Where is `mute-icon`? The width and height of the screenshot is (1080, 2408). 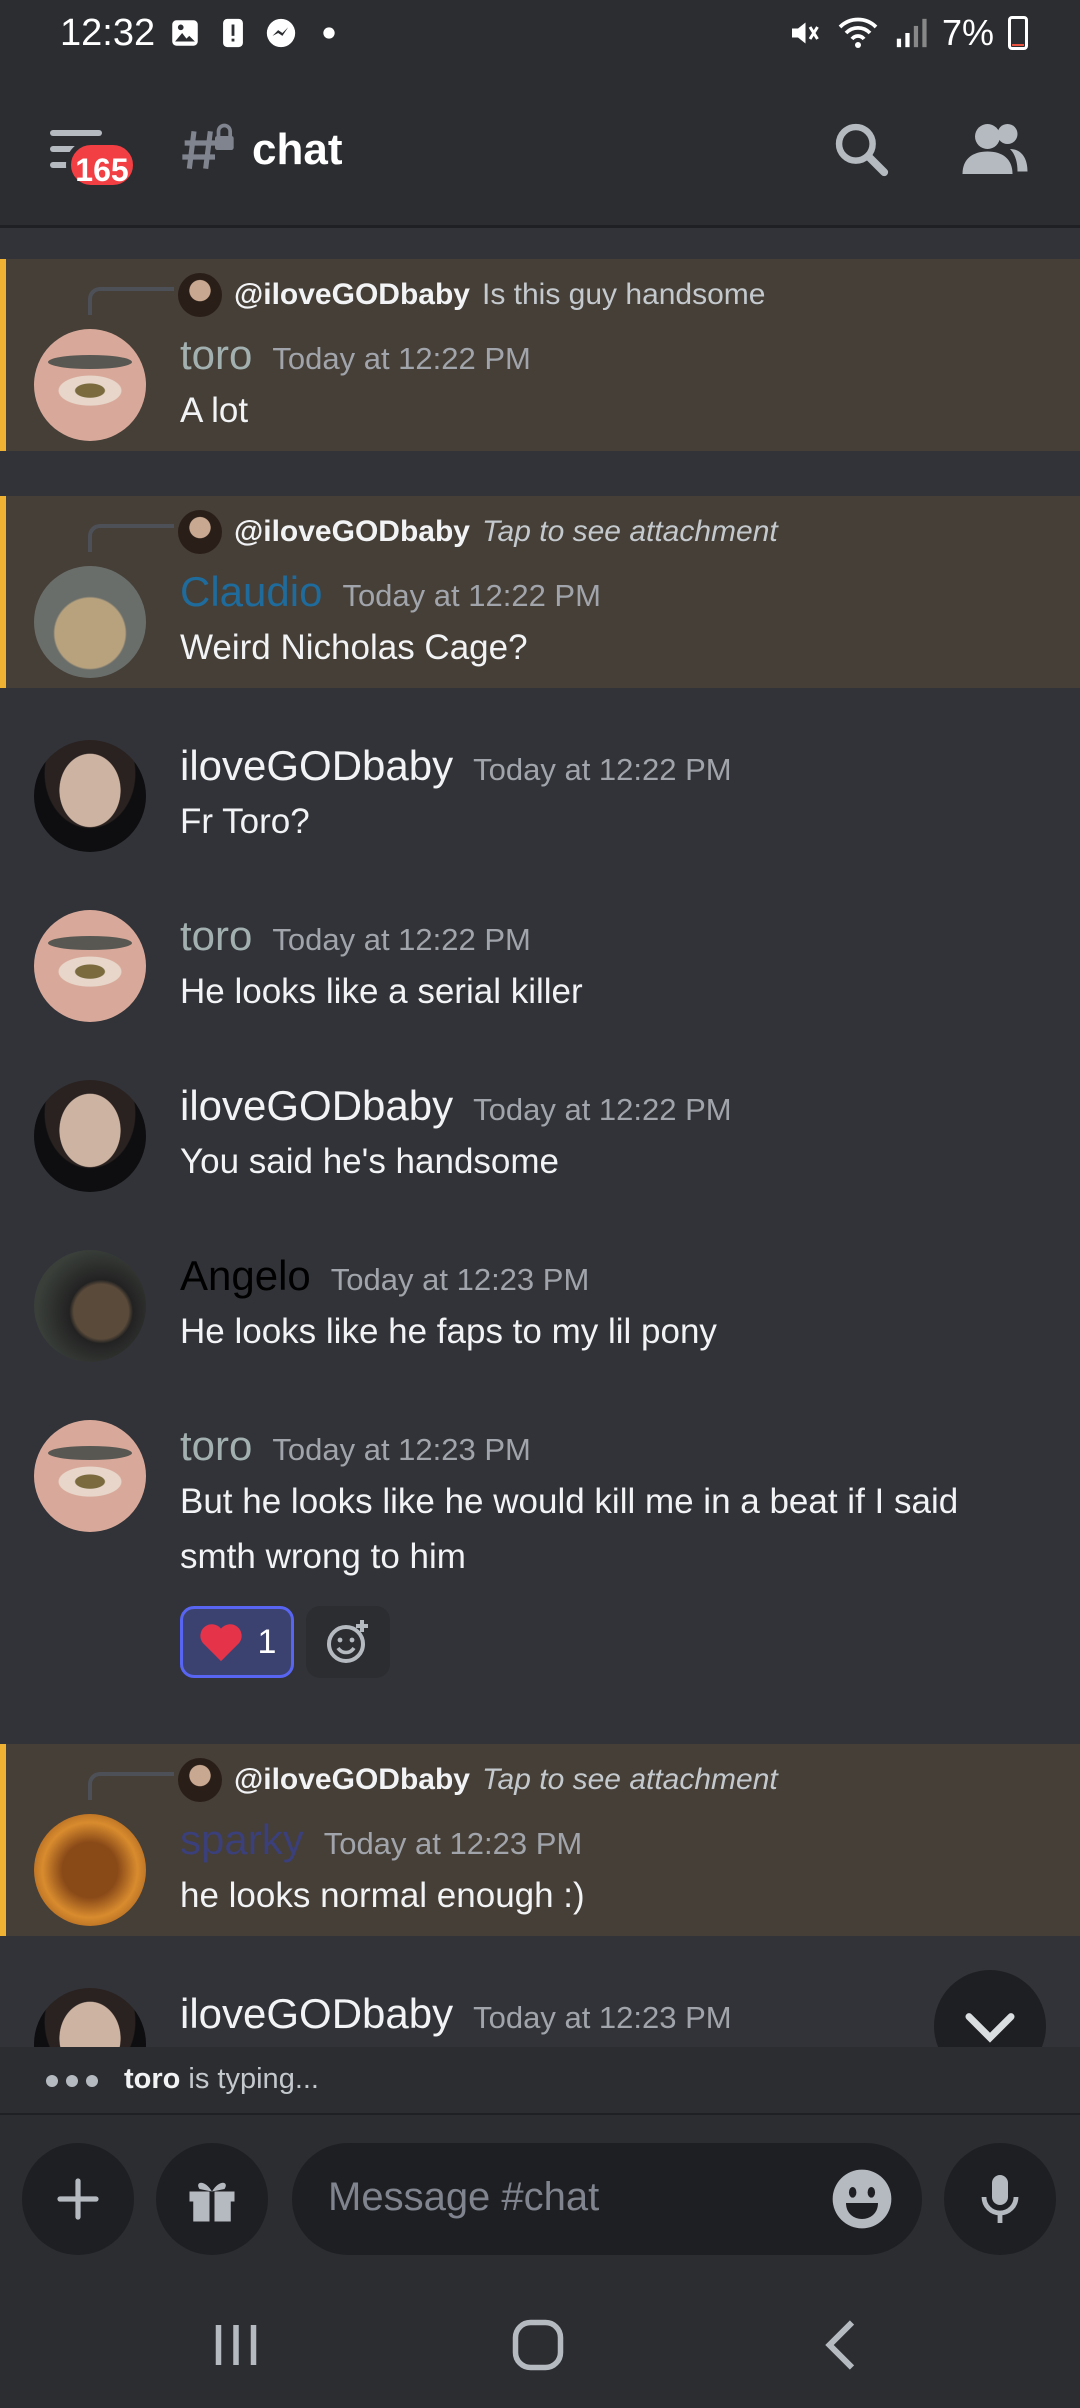 mute-icon is located at coordinates (805, 33).